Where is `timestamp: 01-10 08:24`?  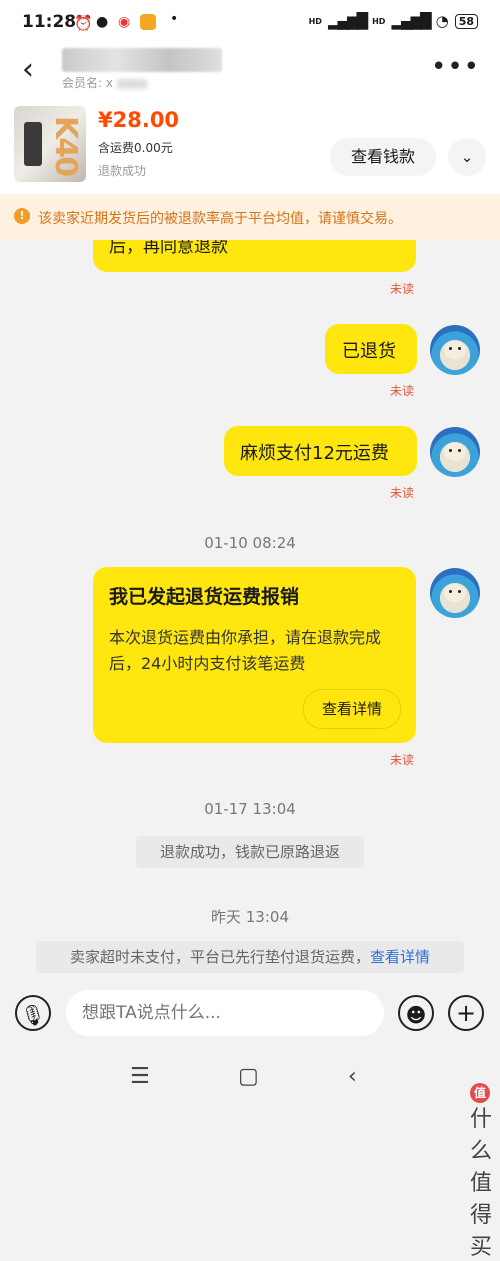 timestamp: 01-10 08:24 is located at coordinates (250, 543).